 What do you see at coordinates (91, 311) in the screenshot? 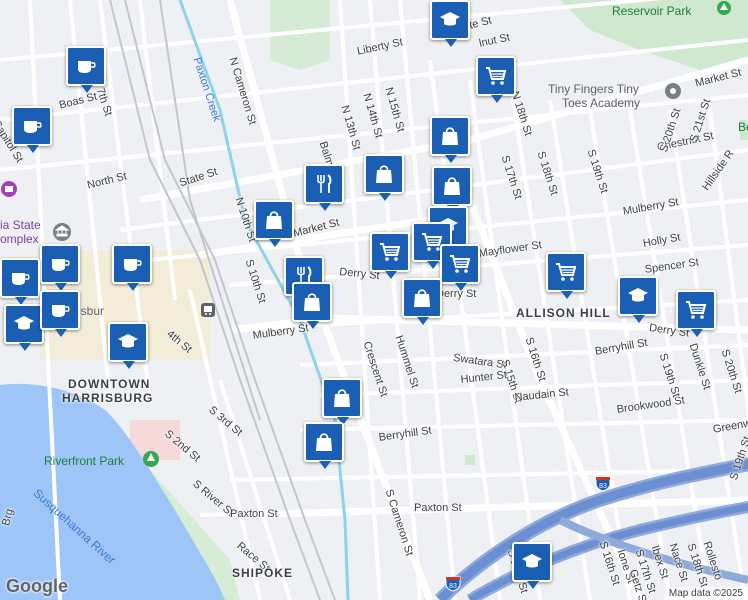
I see `poi-harrisburg-partial: isbur` at bounding box center [91, 311].